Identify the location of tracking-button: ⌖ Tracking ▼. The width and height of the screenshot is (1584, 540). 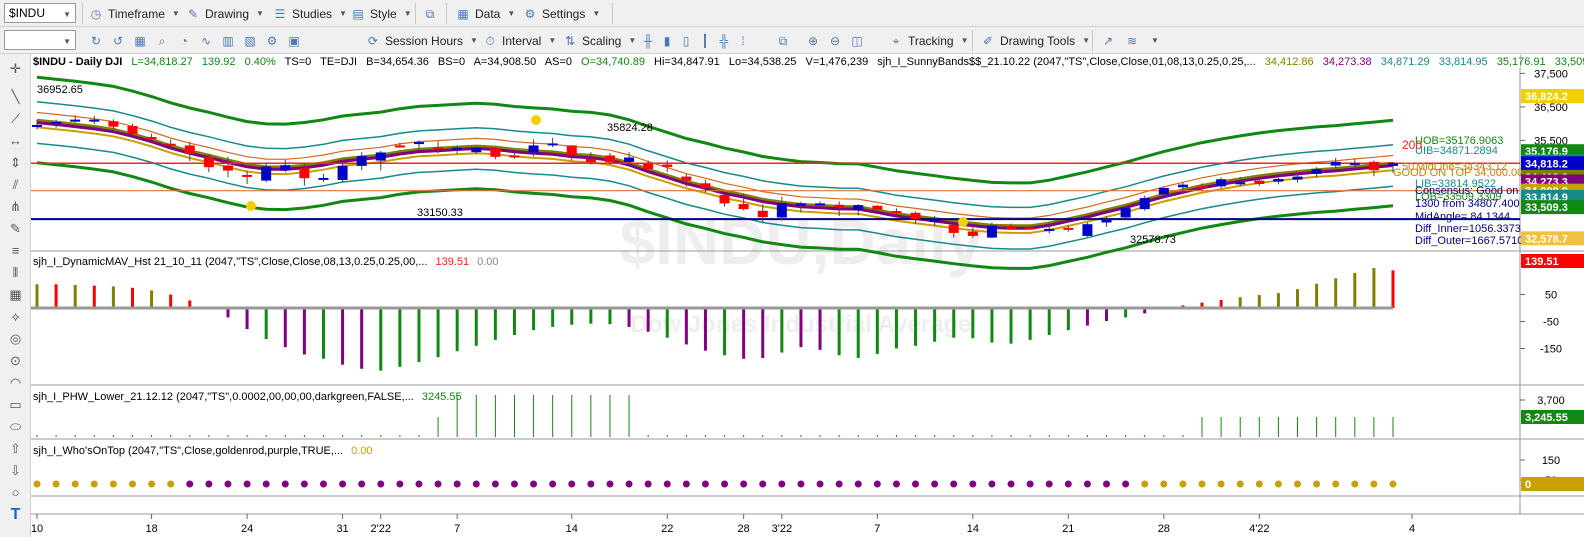
(928, 40).